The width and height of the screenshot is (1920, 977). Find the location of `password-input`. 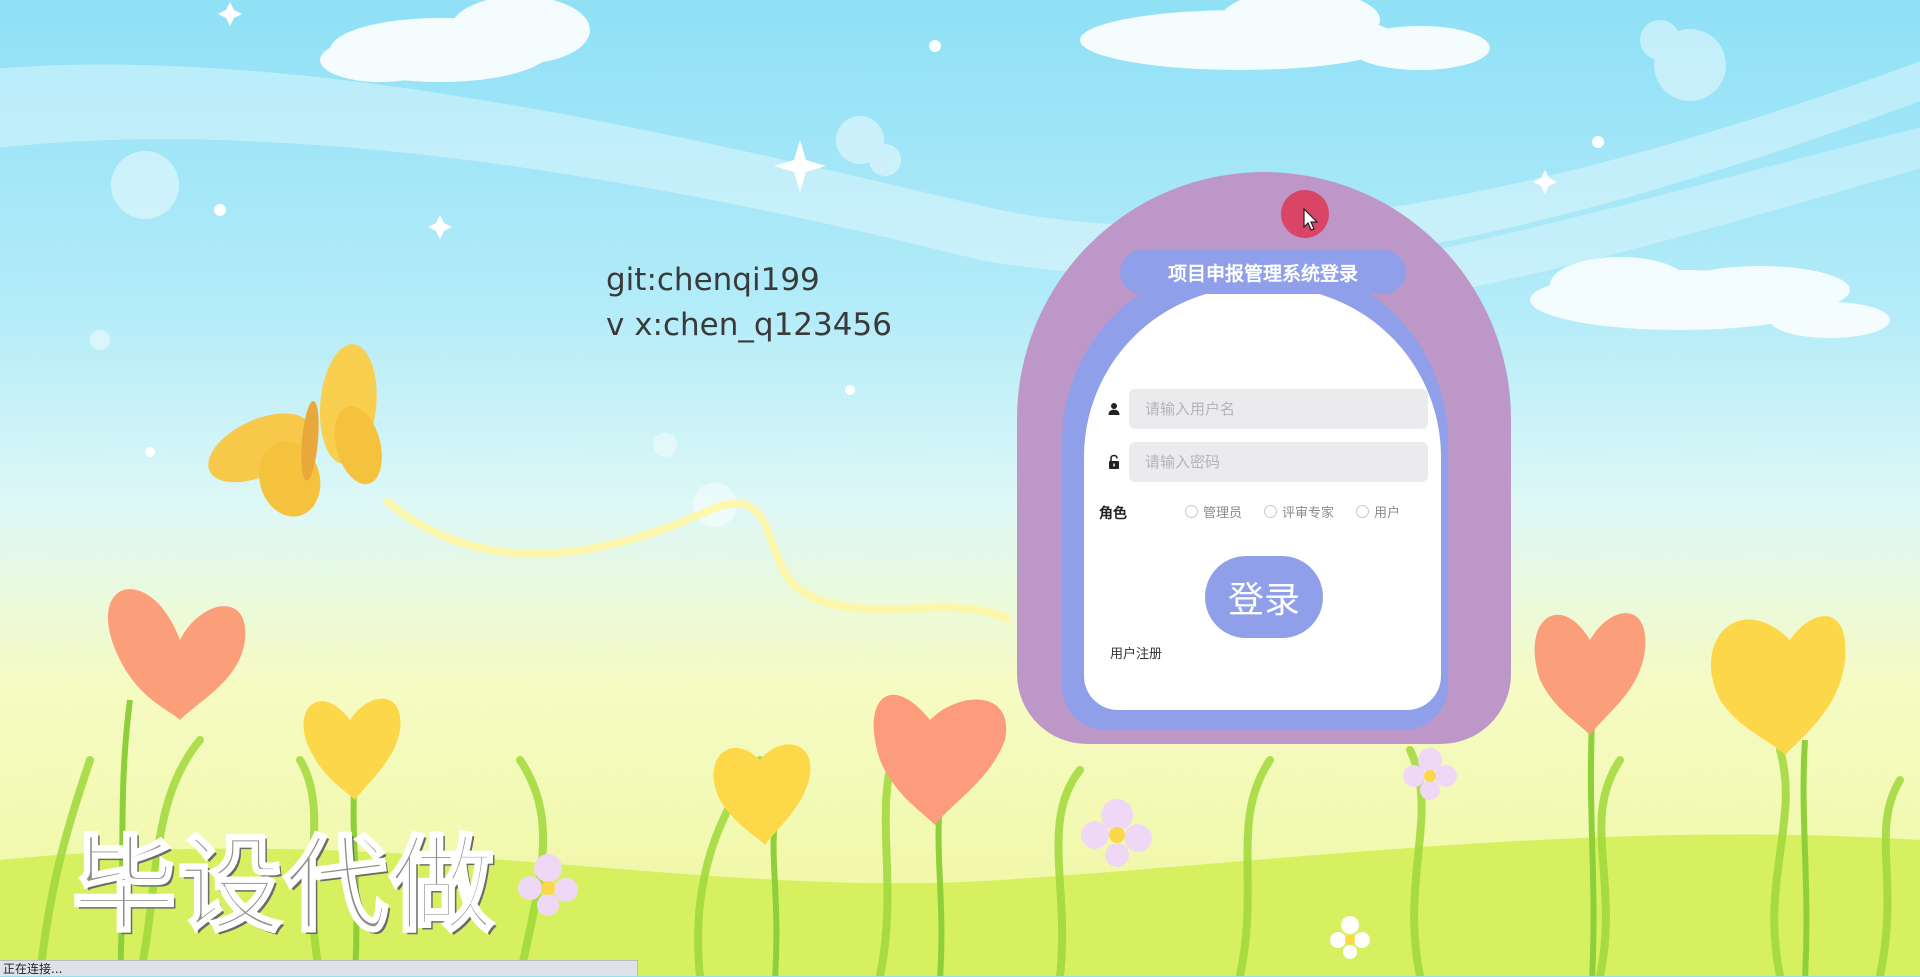

password-input is located at coordinates (1278, 462).